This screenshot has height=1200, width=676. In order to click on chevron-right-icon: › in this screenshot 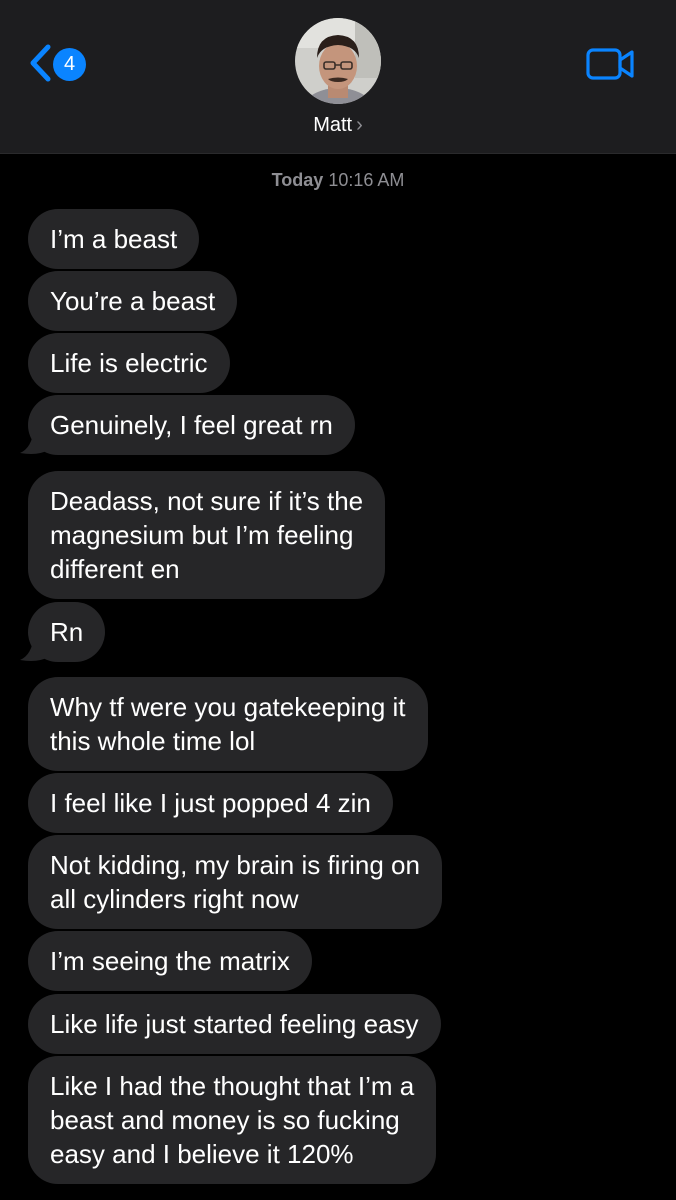, I will do `click(359, 125)`.